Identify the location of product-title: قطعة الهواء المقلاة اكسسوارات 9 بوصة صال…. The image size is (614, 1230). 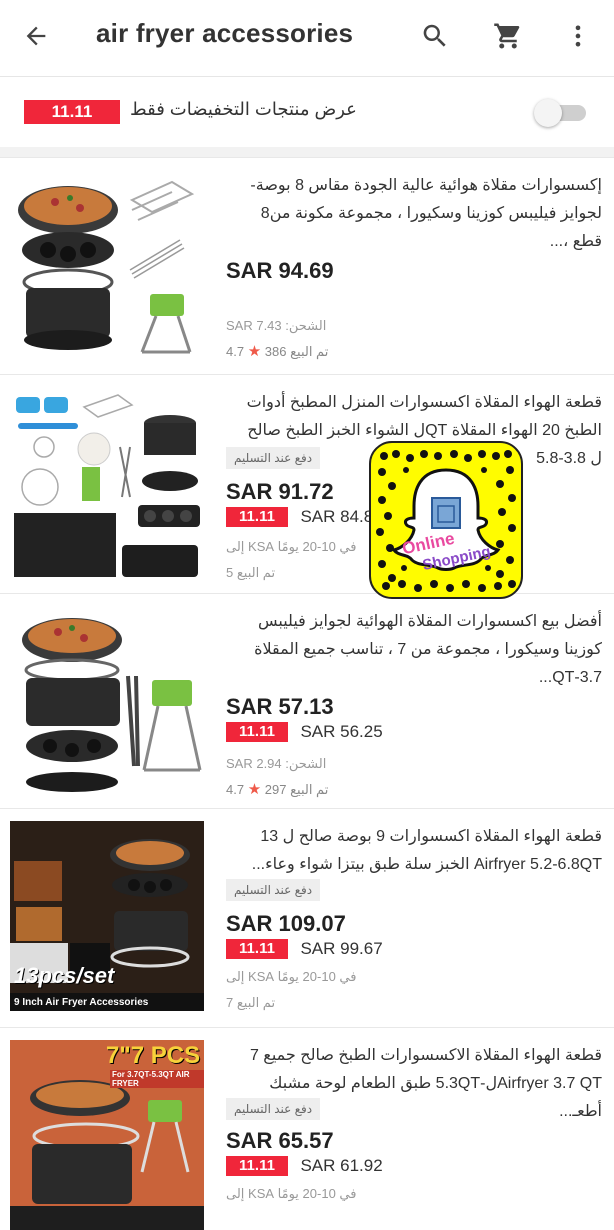
(417, 851).